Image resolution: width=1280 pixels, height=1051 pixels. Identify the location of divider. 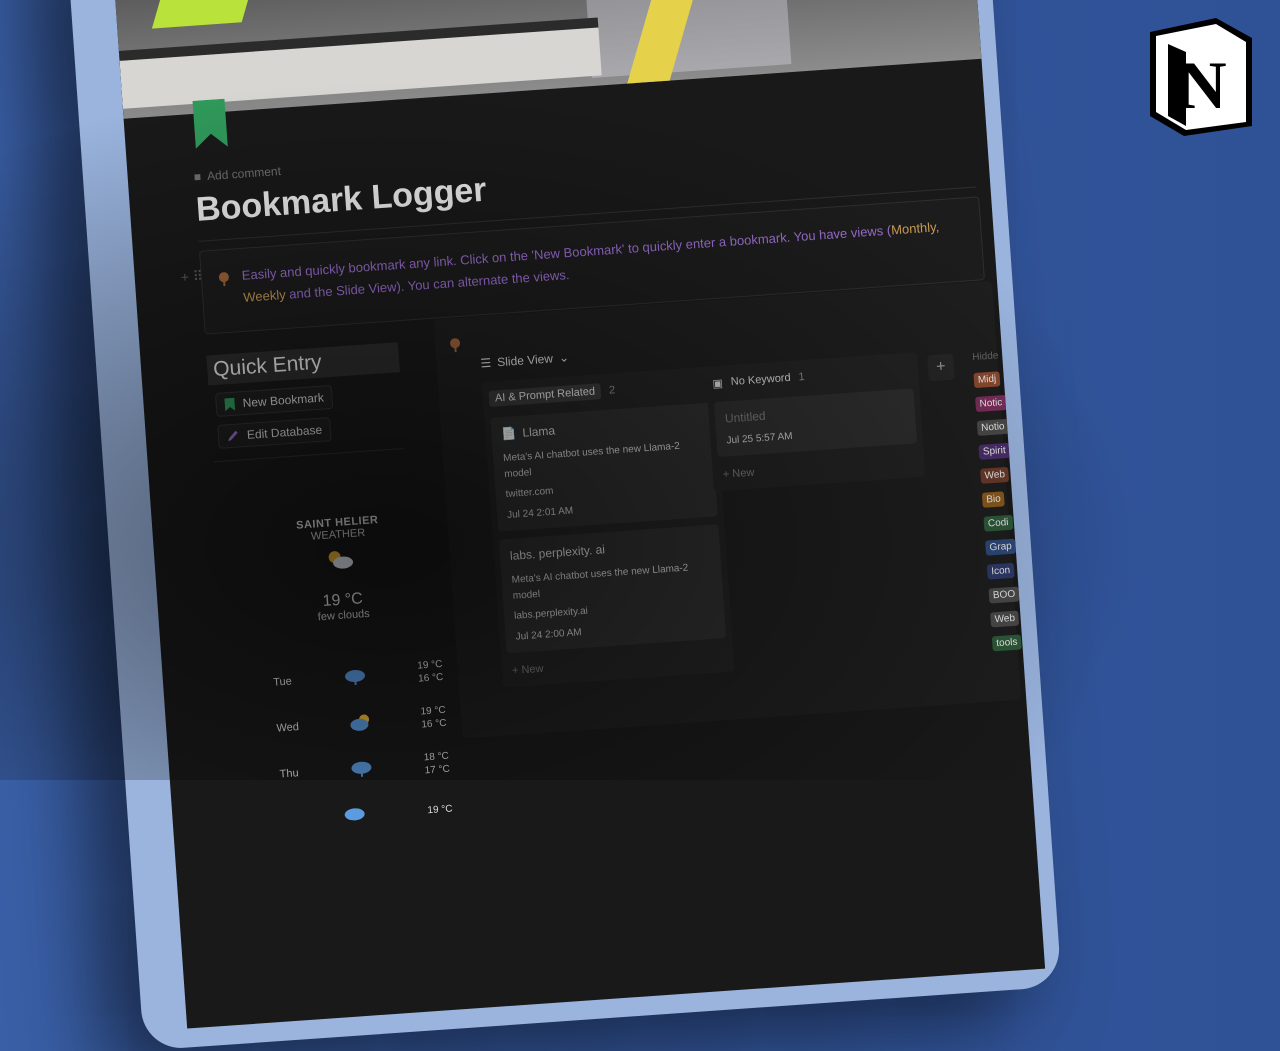
(308, 455).